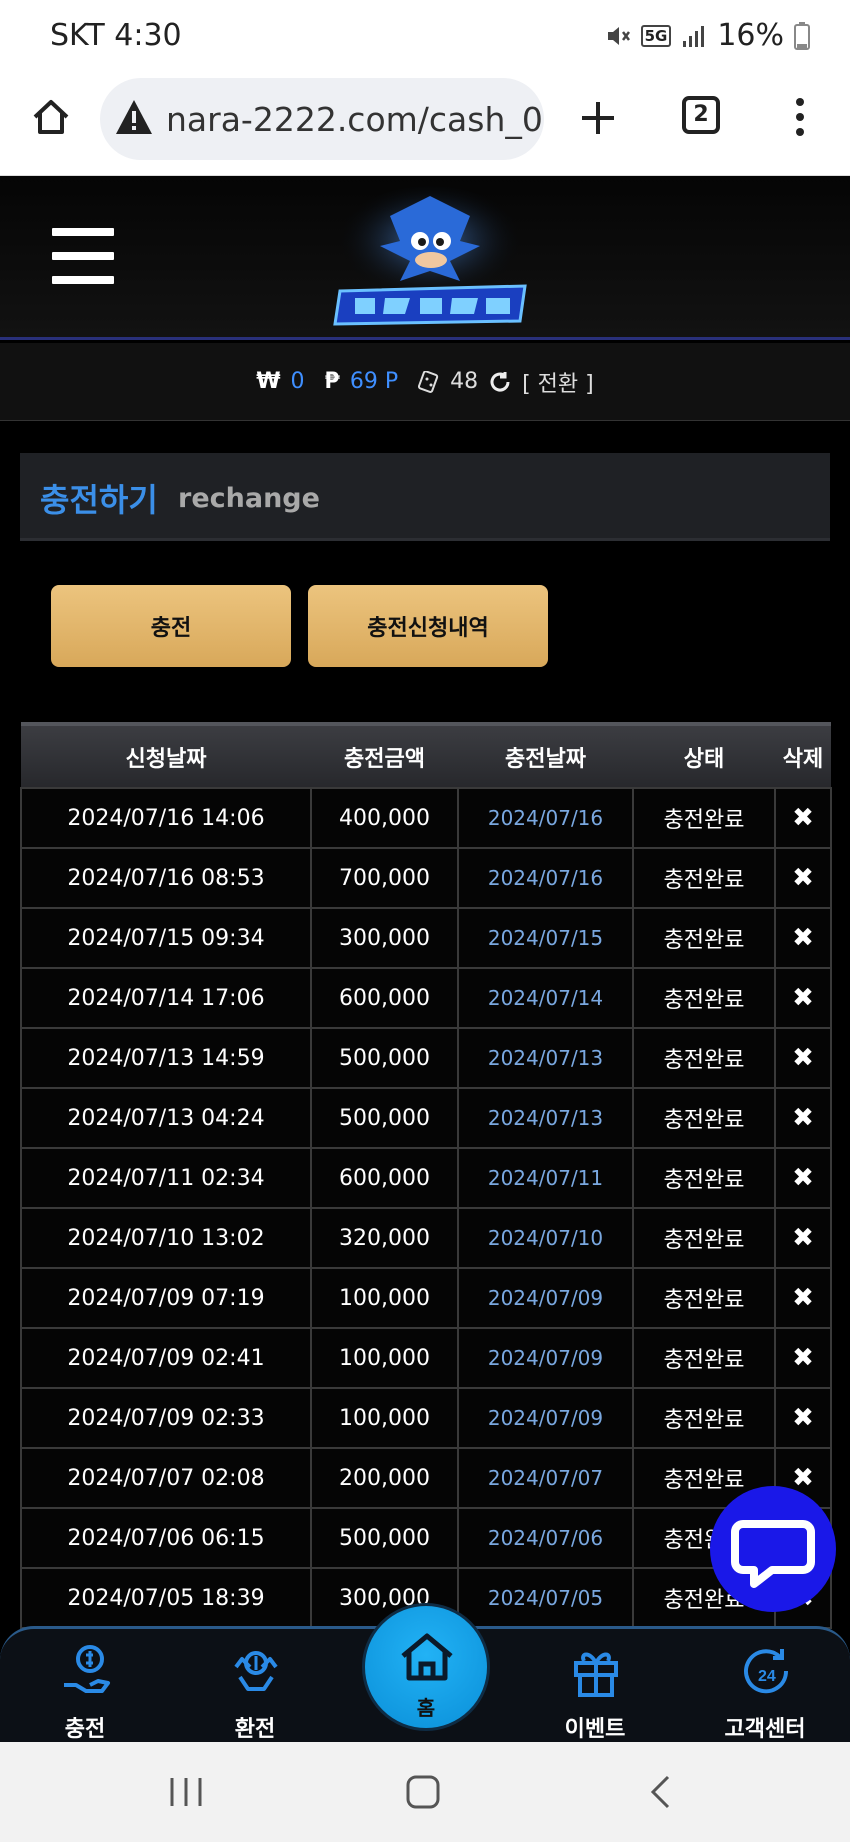 The width and height of the screenshot is (850, 1842). Describe the element at coordinates (428, 626) in the screenshot. I see `charge-history-button: 충전신청내역` at that location.